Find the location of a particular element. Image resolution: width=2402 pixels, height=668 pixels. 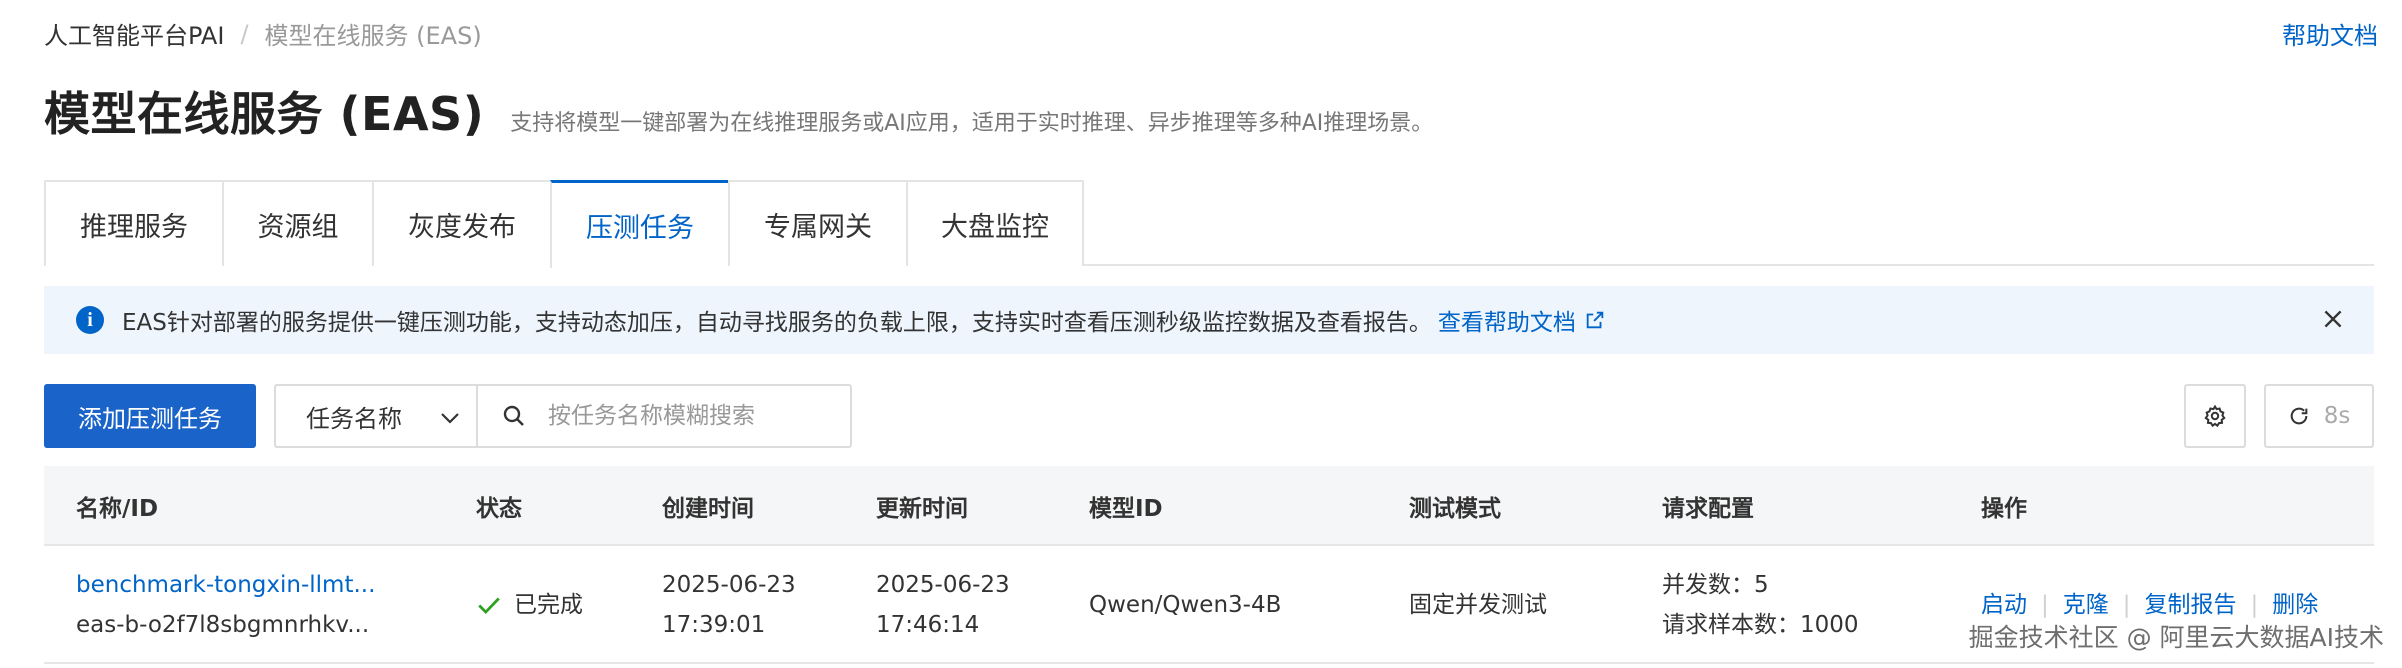

model-id: Qwen/Qwen3-4B is located at coordinates (1185, 605).